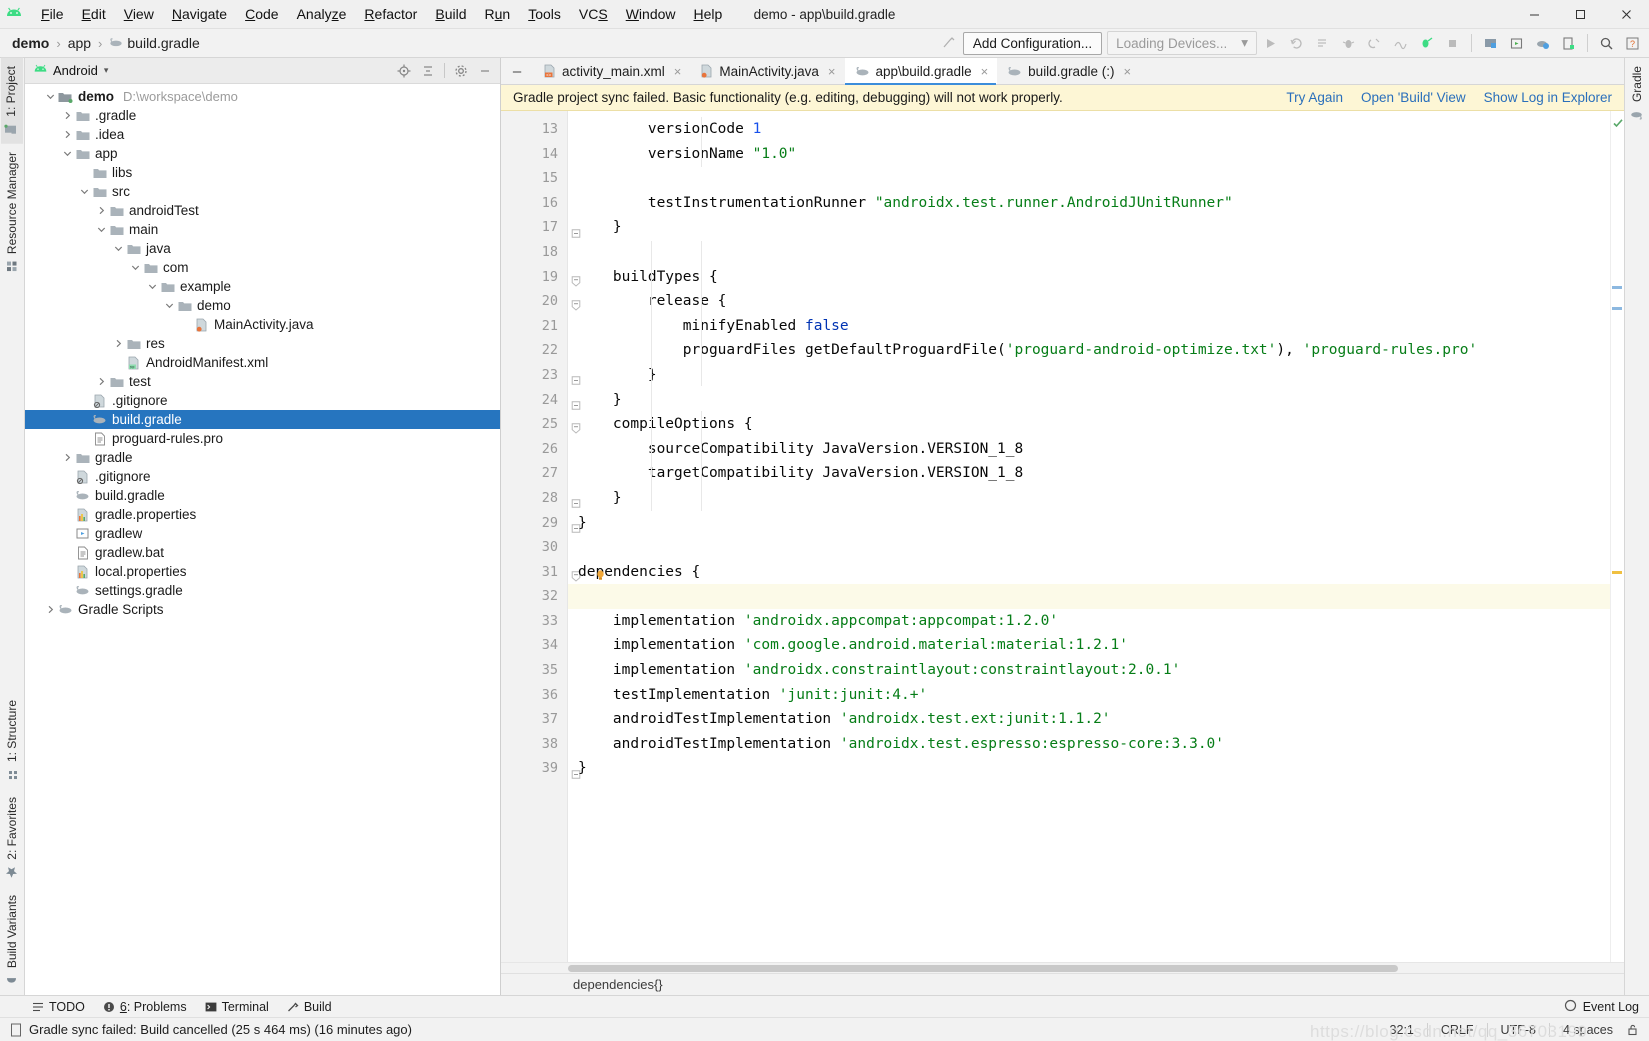 The width and height of the screenshot is (1649, 1041). What do you see at coordinates (1490, 43) in the screenshot?
I see `avd-manager-icon` at bounding box center [1490, 43].